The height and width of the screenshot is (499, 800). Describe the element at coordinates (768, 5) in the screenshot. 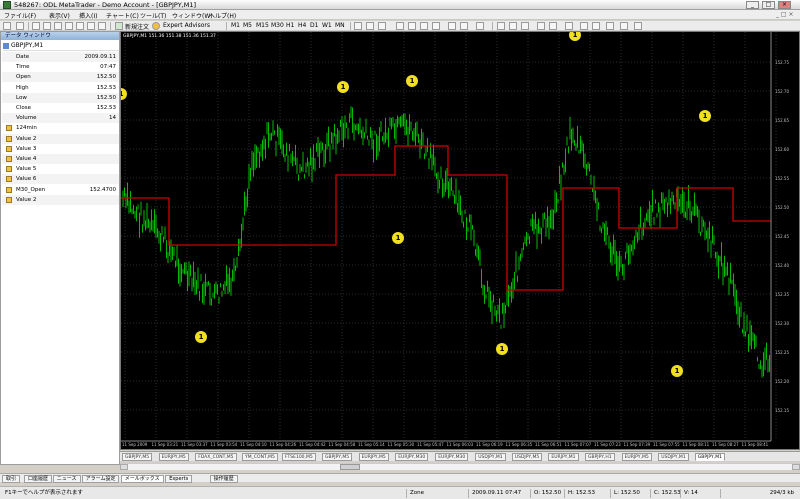

I see `maximize-button: □` at that location.